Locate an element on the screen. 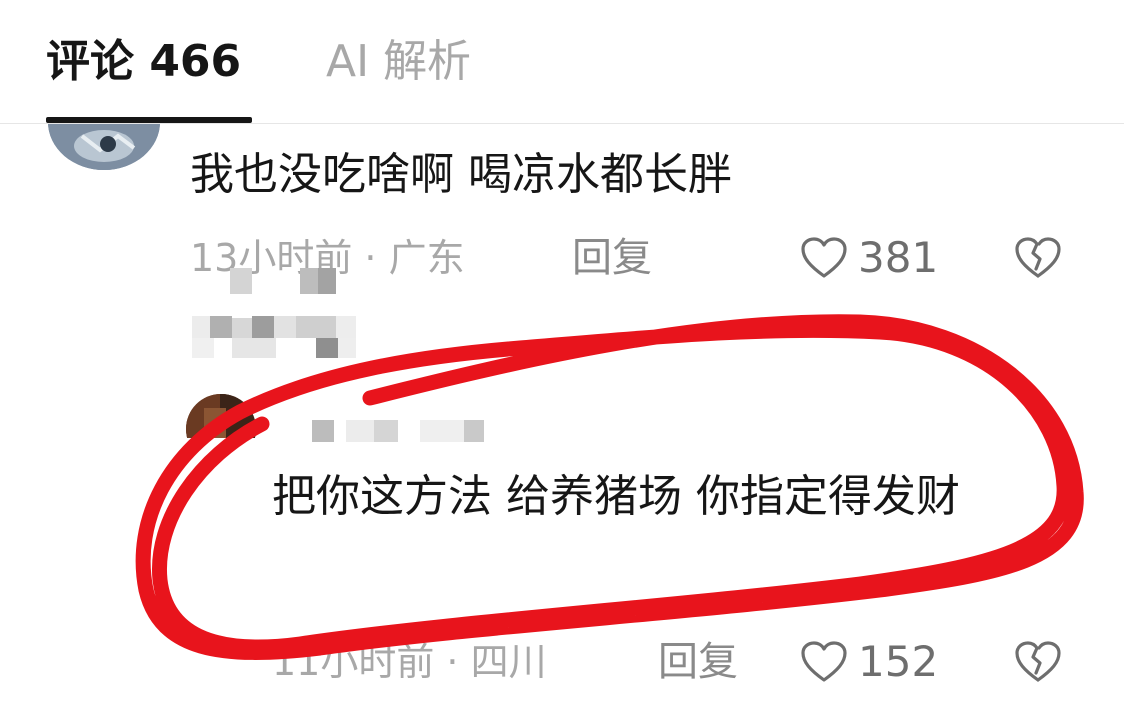 Image resolution: width=1124 pixels, height=702 pixels. active-tab-indicator is located at coordinates (149, 120).